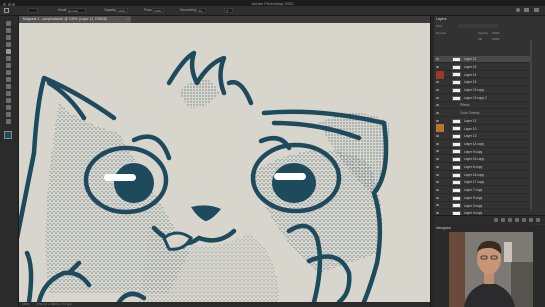  What do you see at coordinates (496, 39) in the screenshot?
I see `fill-field: 100%` at bounding box center [496, 39].